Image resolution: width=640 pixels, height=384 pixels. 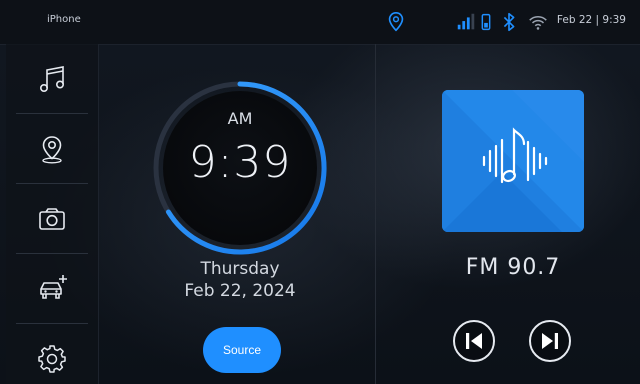 I want to click on clock-time: 9:39, so click(x=240, y=162).